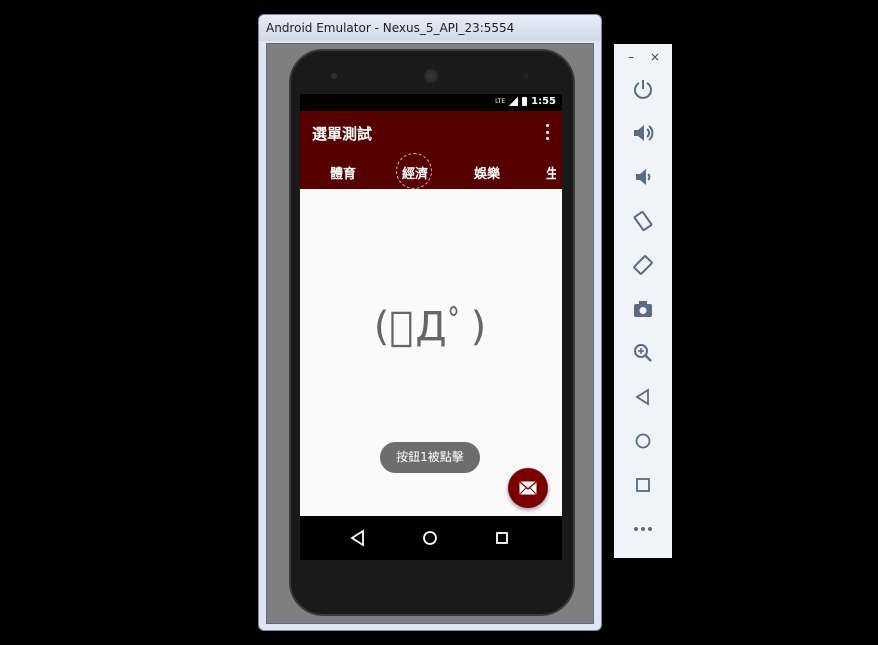 The width and height of the screenshot is (878, 645). I want to click on overflow-menu-icon, so click(547, 132).